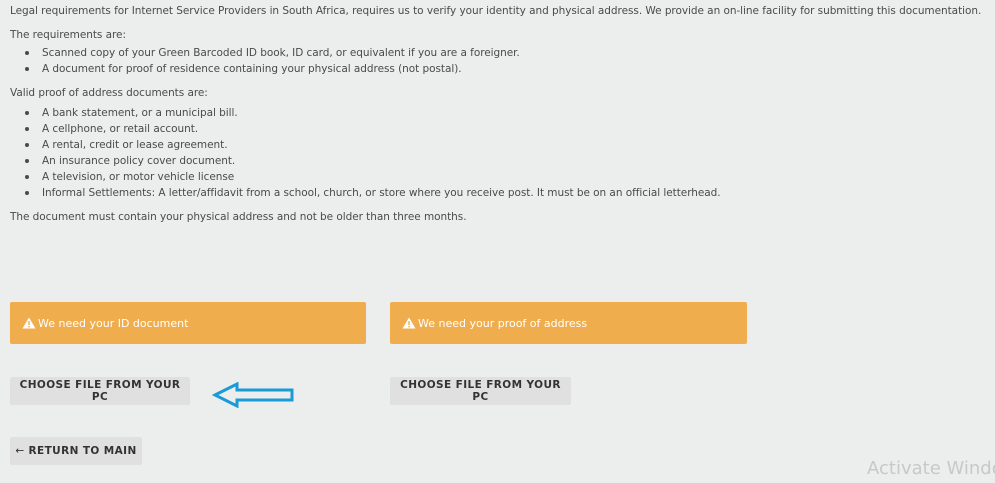 The image size is (995, 483). I want to click on requirements-heading: The requirements are:, so click(68, 35).